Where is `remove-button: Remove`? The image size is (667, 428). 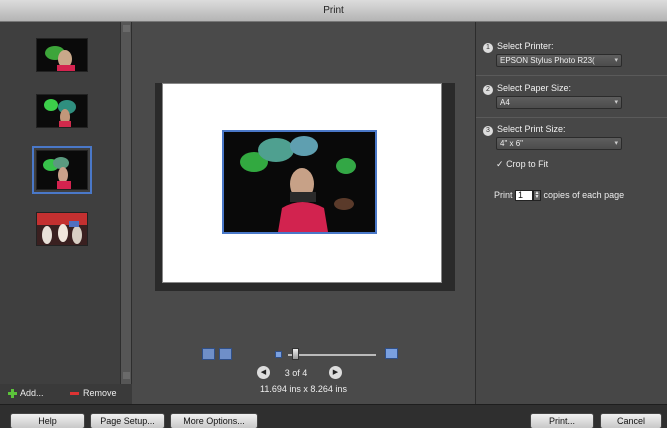
remove-button: Remove is located at coordinates (93, 393).